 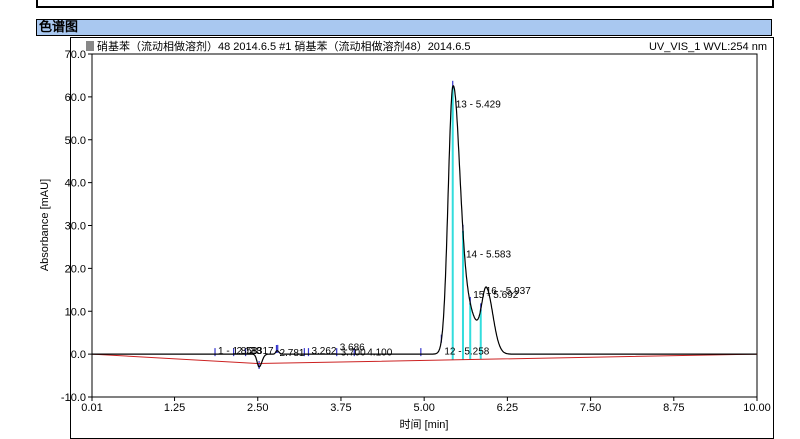 What do you see at coordinates (257, 408) in the screenshot?
I see `x-tick-label: 2.50` at bounding box center [257, 408].